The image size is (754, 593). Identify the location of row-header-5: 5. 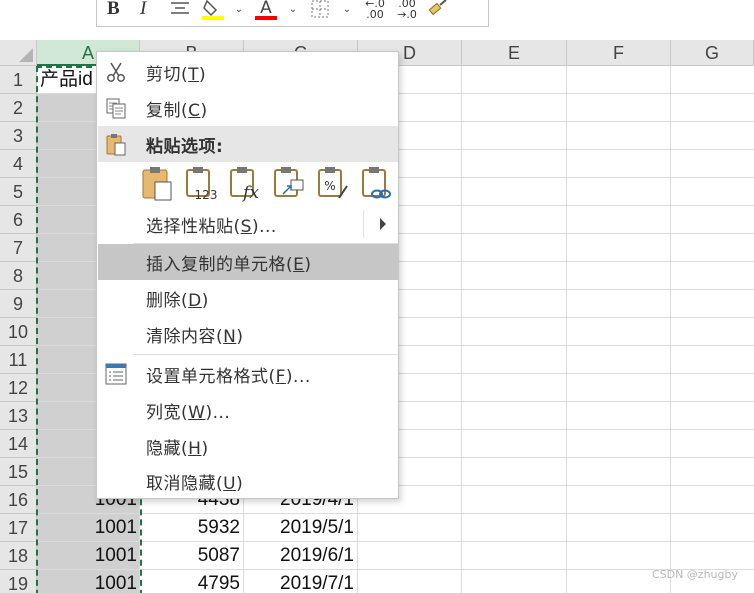
(18, 192).